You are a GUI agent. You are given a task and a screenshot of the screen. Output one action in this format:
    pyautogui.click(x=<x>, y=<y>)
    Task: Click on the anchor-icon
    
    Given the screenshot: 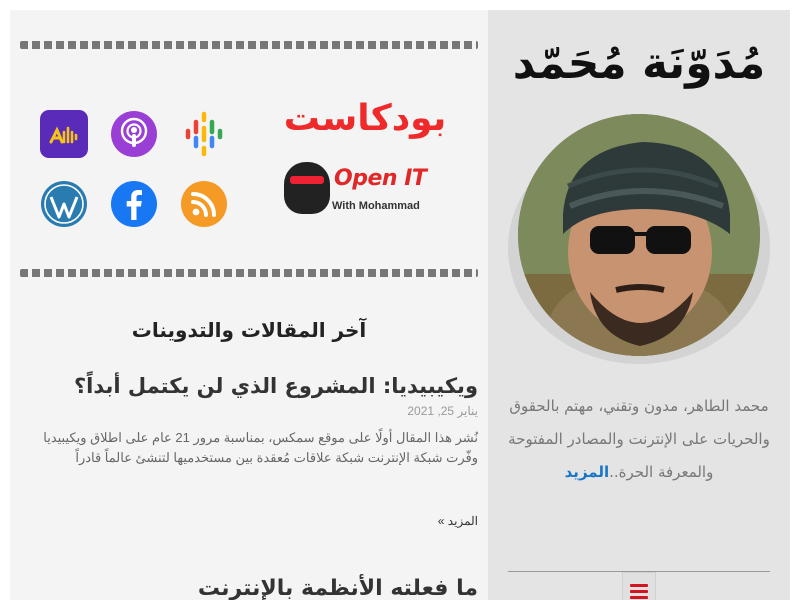 What is the action you would take?
    pyautogui.click(x=64, y=134)
    